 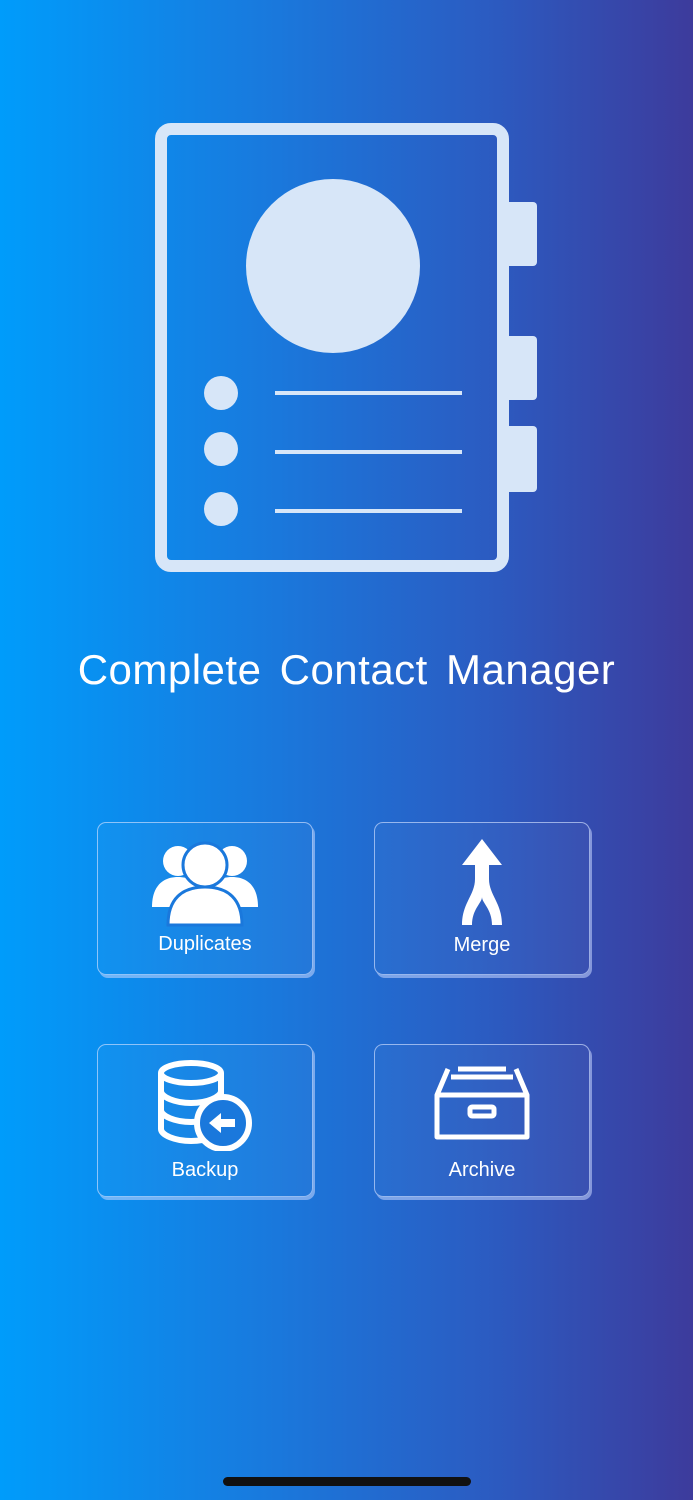 I want to click on archive-label: Archive, so click(x=482, y=1170).